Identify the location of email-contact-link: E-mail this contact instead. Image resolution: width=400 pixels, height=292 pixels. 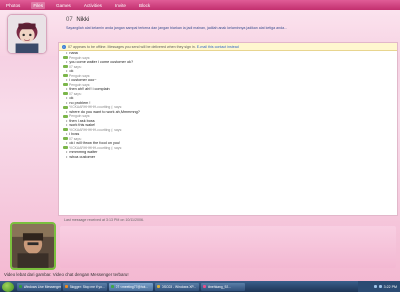
(218, 47).